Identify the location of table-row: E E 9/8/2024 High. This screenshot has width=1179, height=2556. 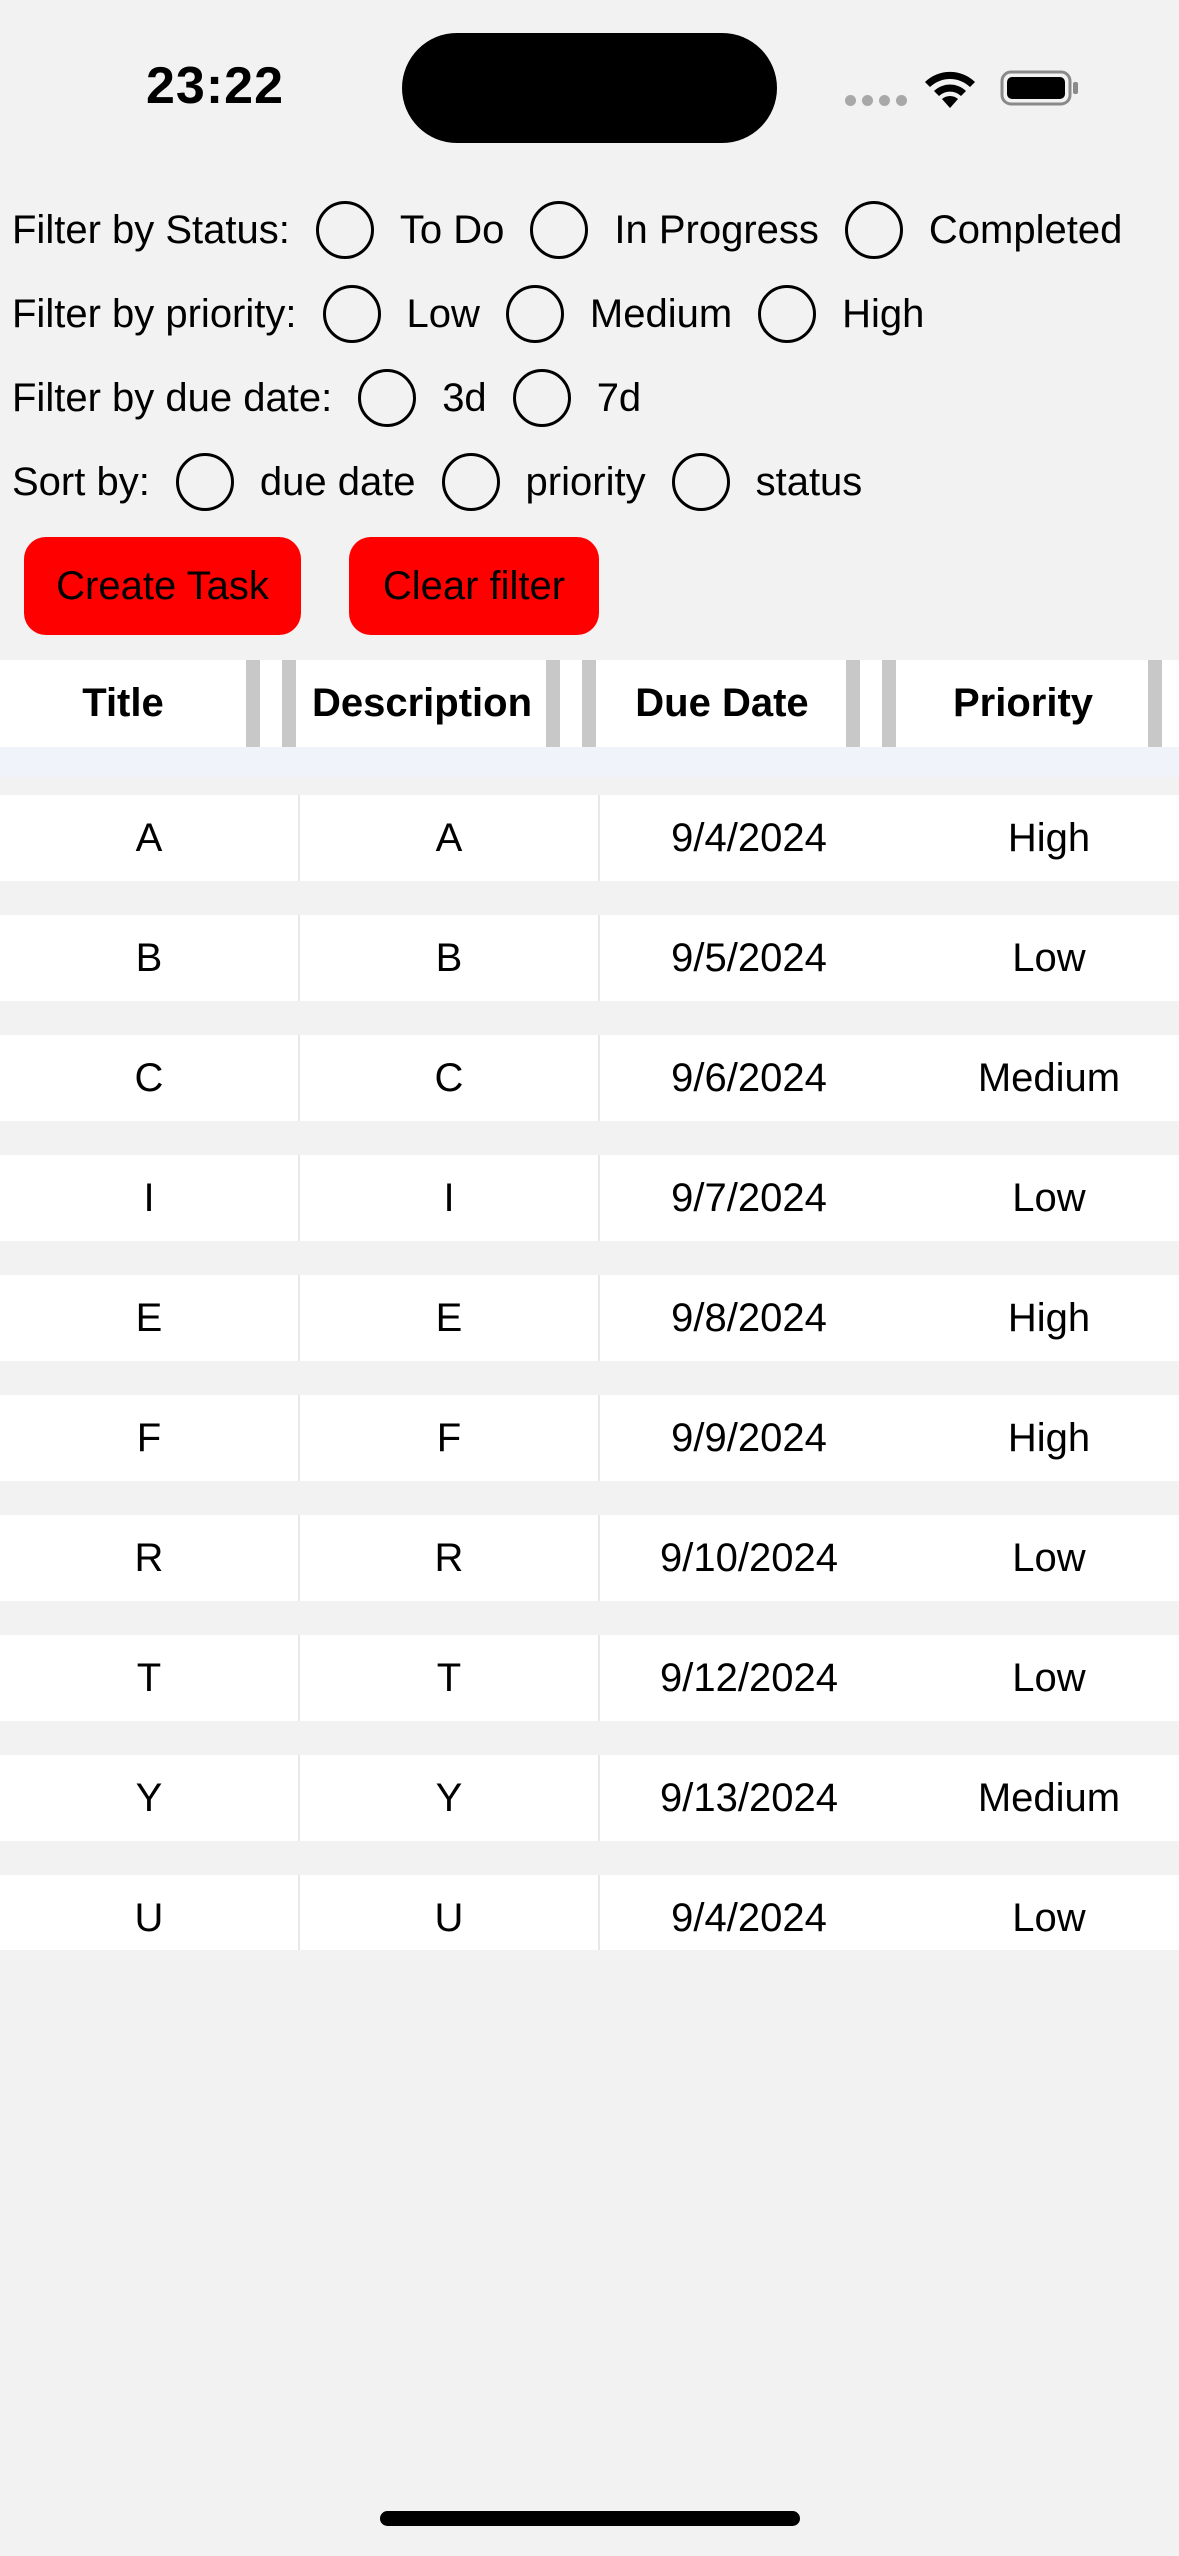
(589, 1318).